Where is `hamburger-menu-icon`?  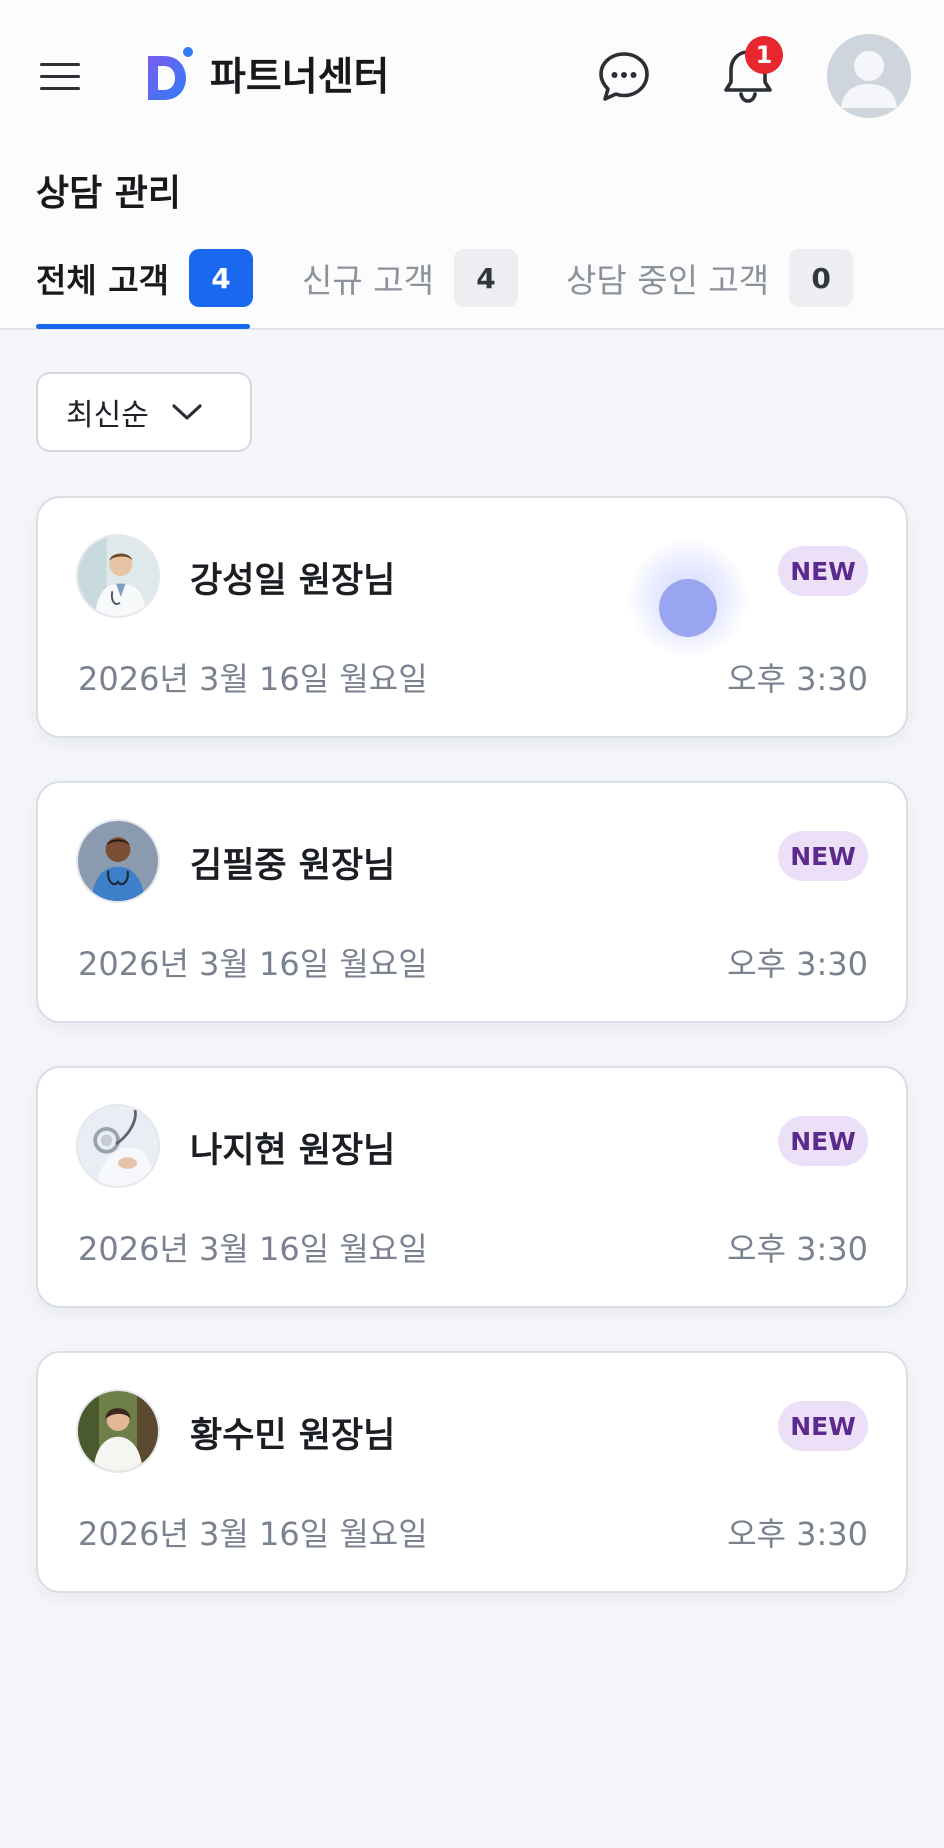 hamburger-menu-icon is located at coordinates (61, 77).